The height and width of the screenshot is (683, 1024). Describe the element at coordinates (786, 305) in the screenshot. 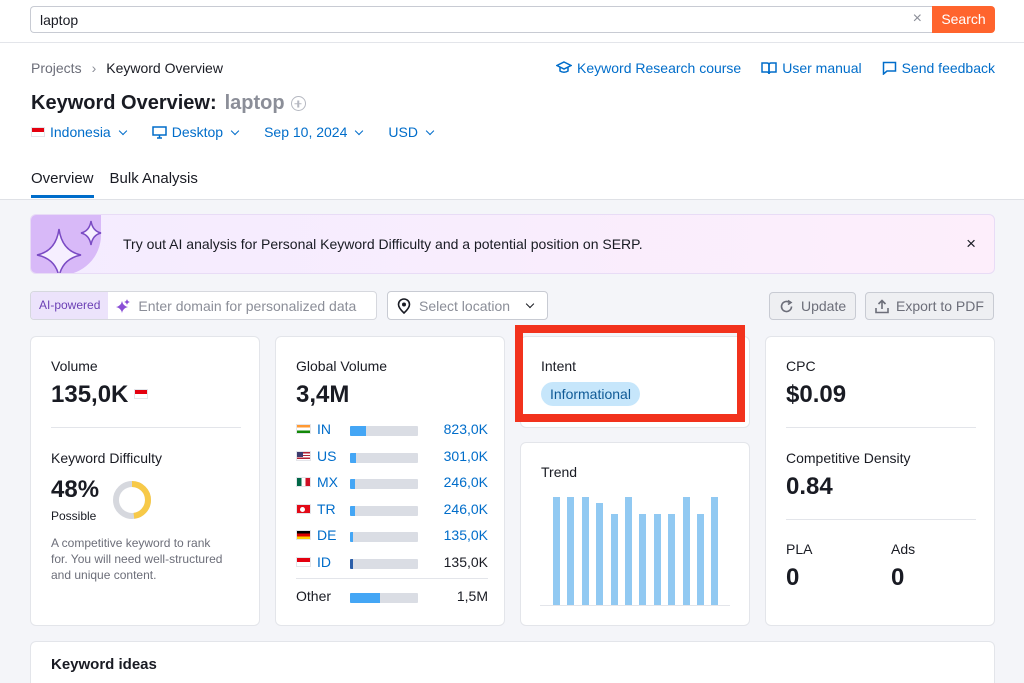

I see `refresh-icon` at that location.